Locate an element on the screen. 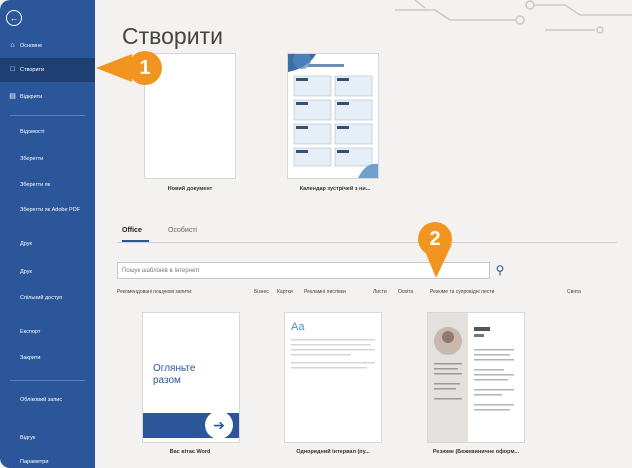 The height and width of the screenshot is (468, 632). folder-icon: ▤ is located at coordinates (12, 96).